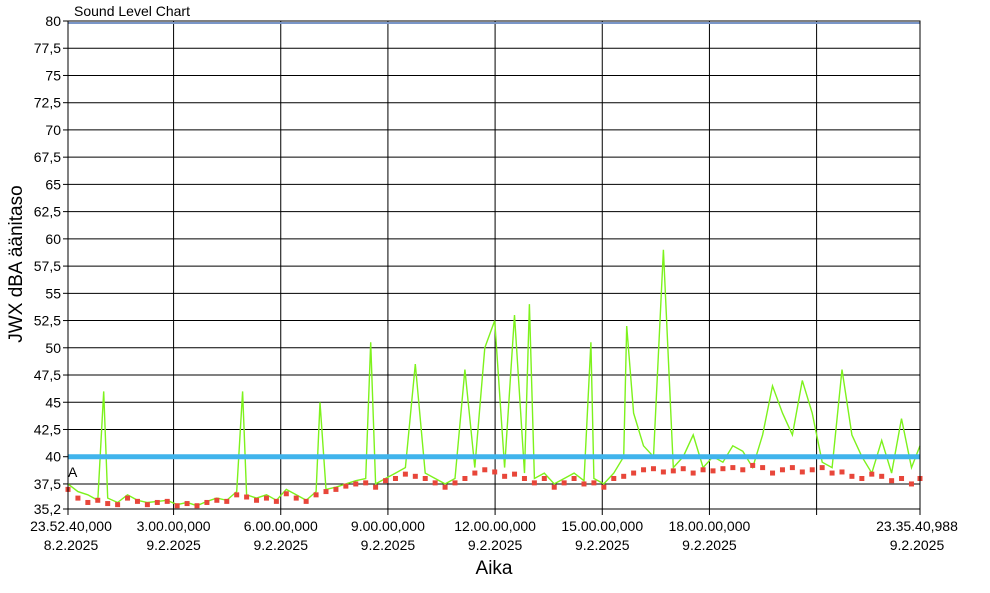 The height and width of the screenshot is (593, 990). What do you see at coordinates (132, 11) in the screenshot?
I see `chart-title: Sound Level Chart` at bounding box center [132, 11].